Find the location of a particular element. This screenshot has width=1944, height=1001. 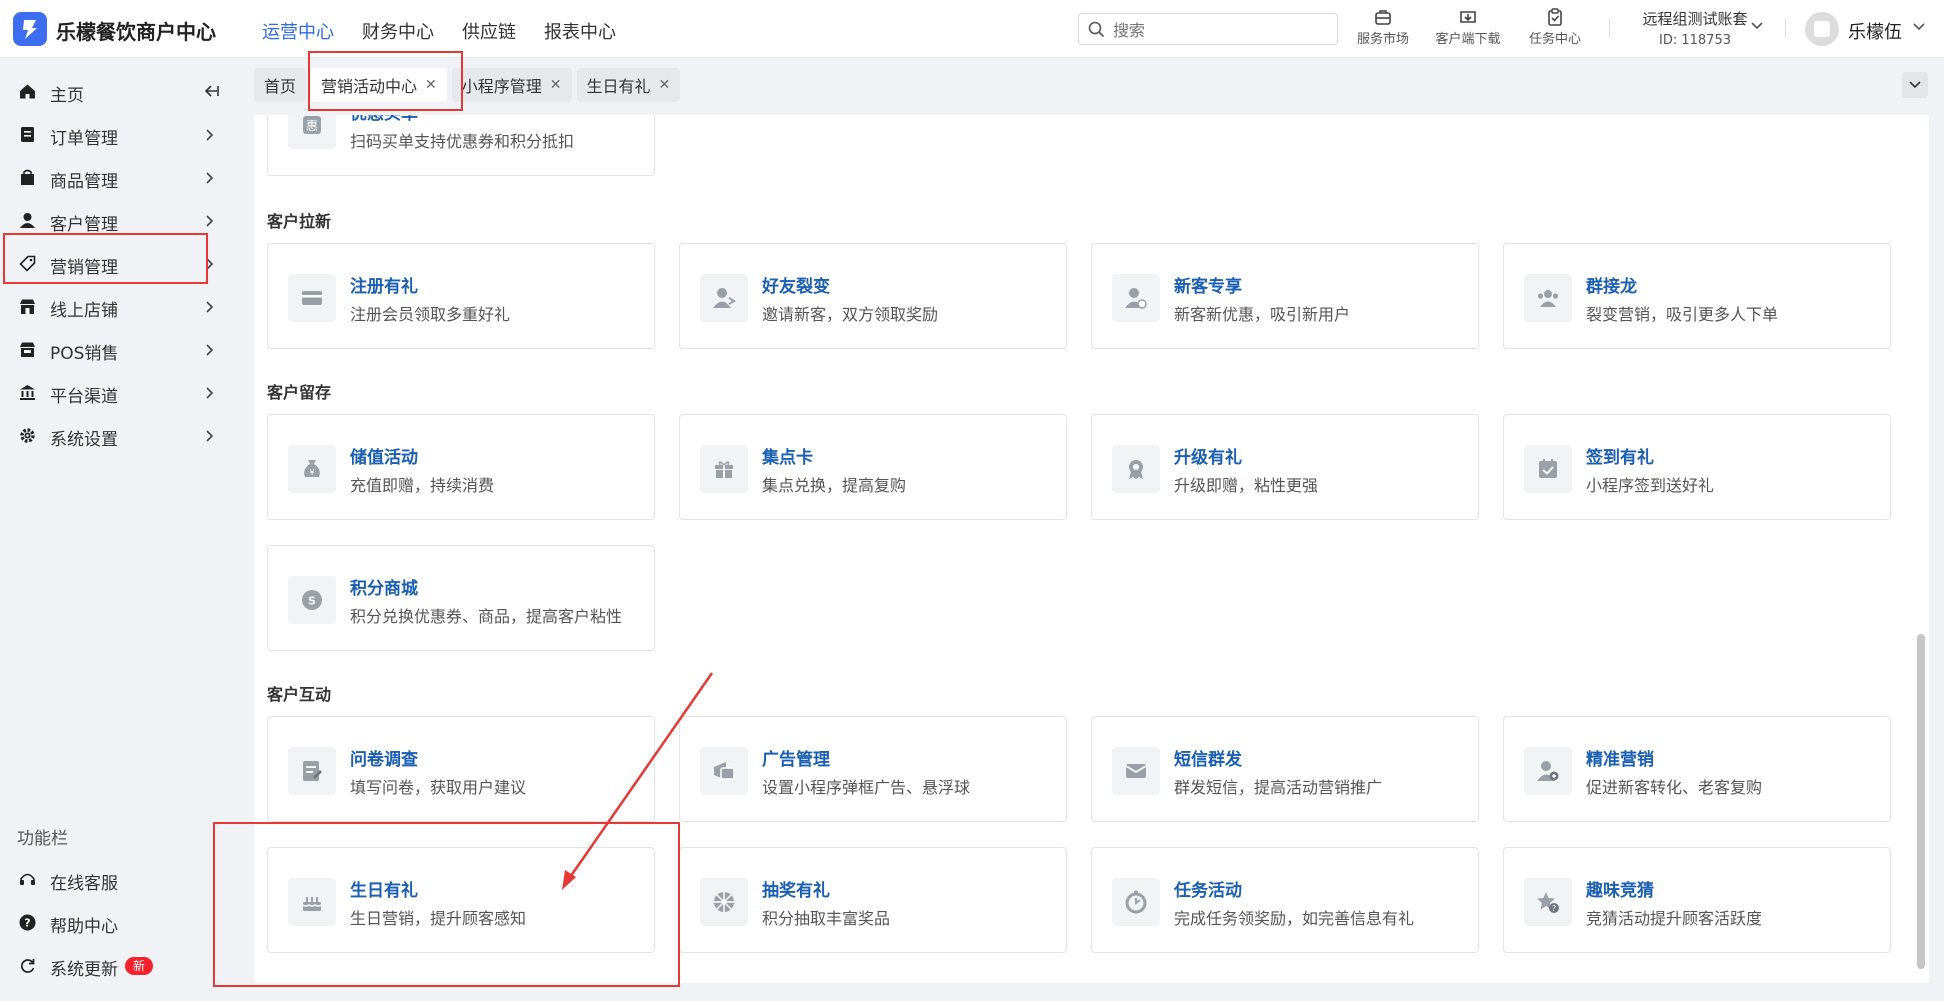

card-upgrade-gift: 升级有礼 升级即赠，粘性更强 is located at coordinates (1285, 467).